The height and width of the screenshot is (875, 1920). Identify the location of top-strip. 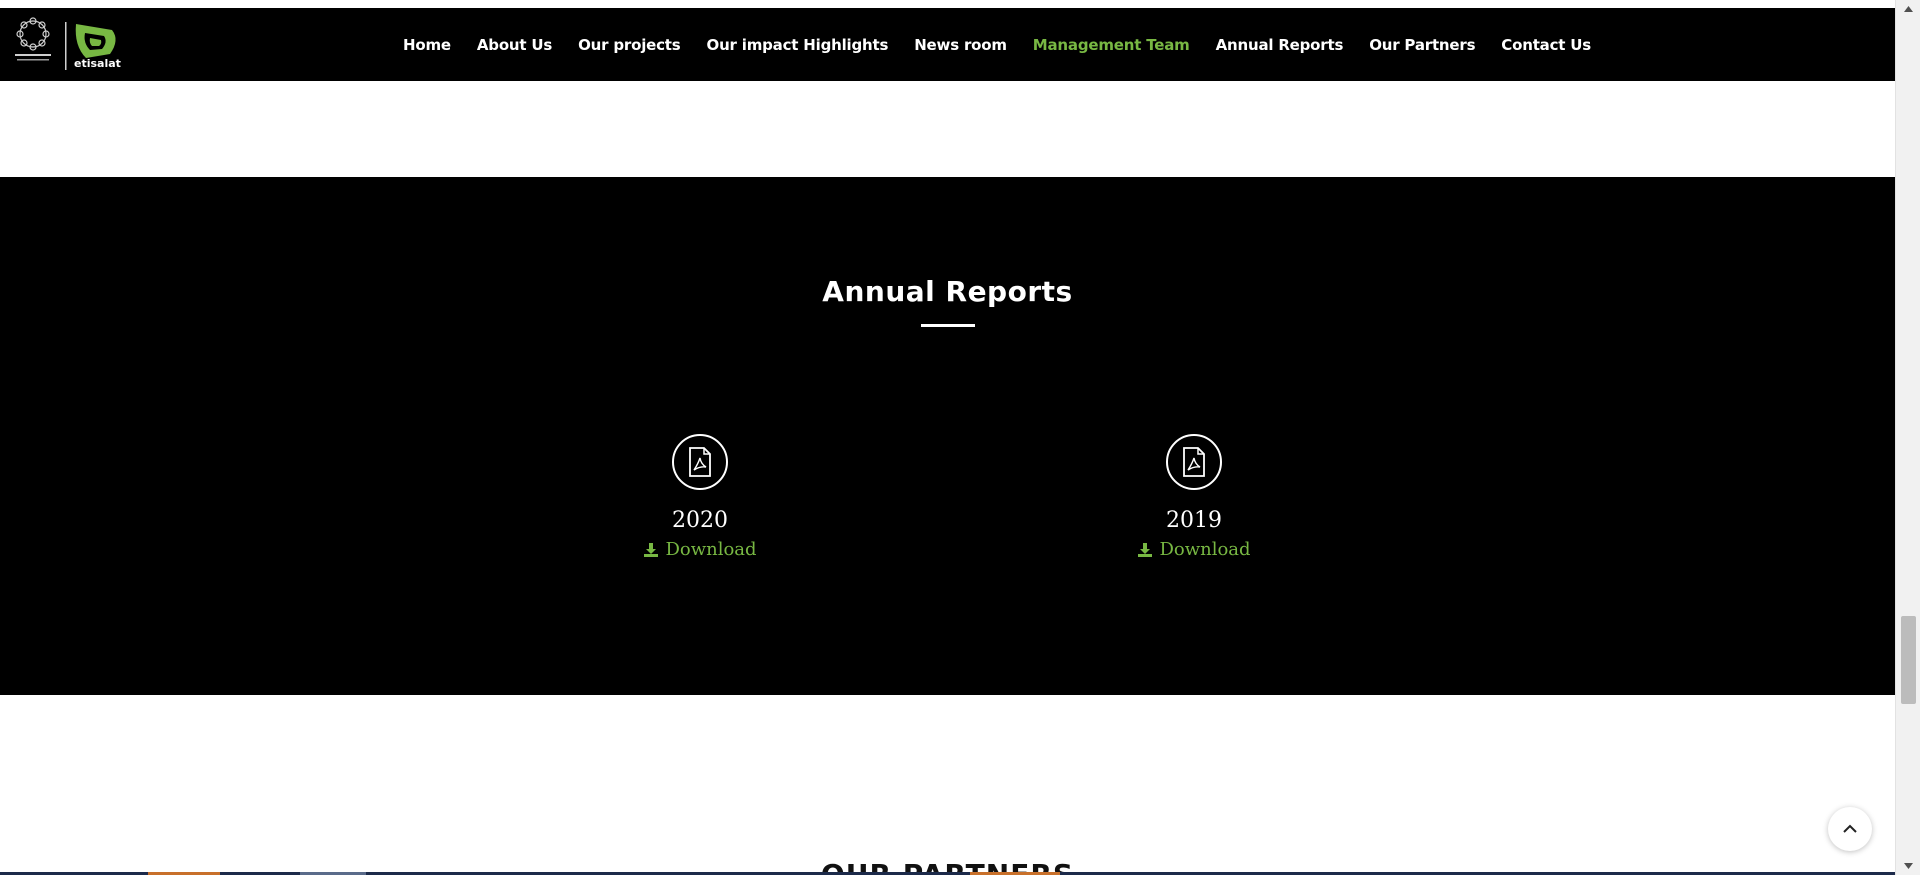
(947, 4).